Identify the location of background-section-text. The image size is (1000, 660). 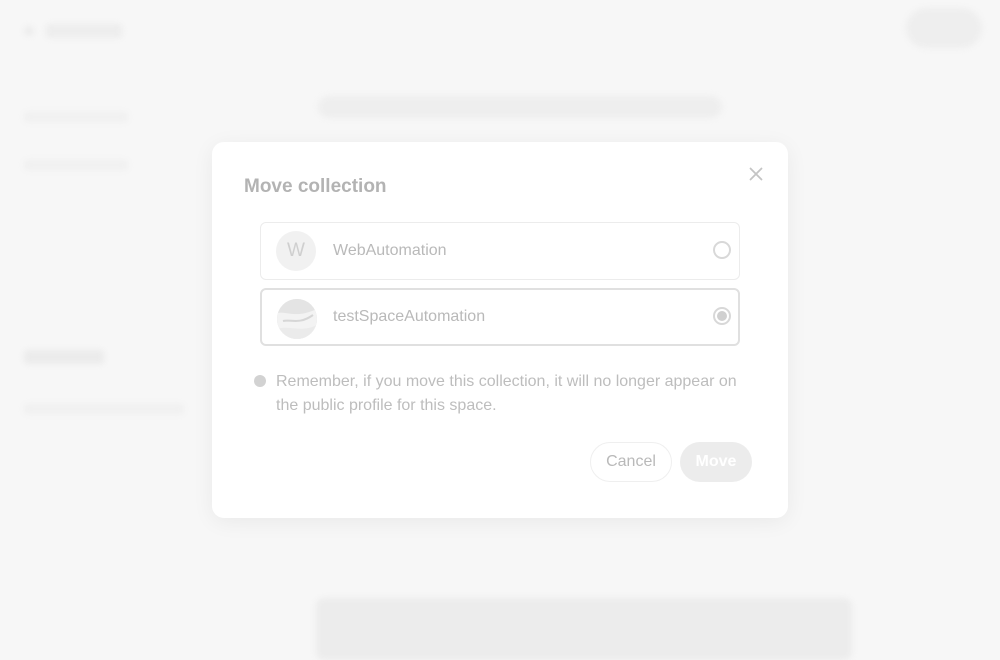
(104, 409).